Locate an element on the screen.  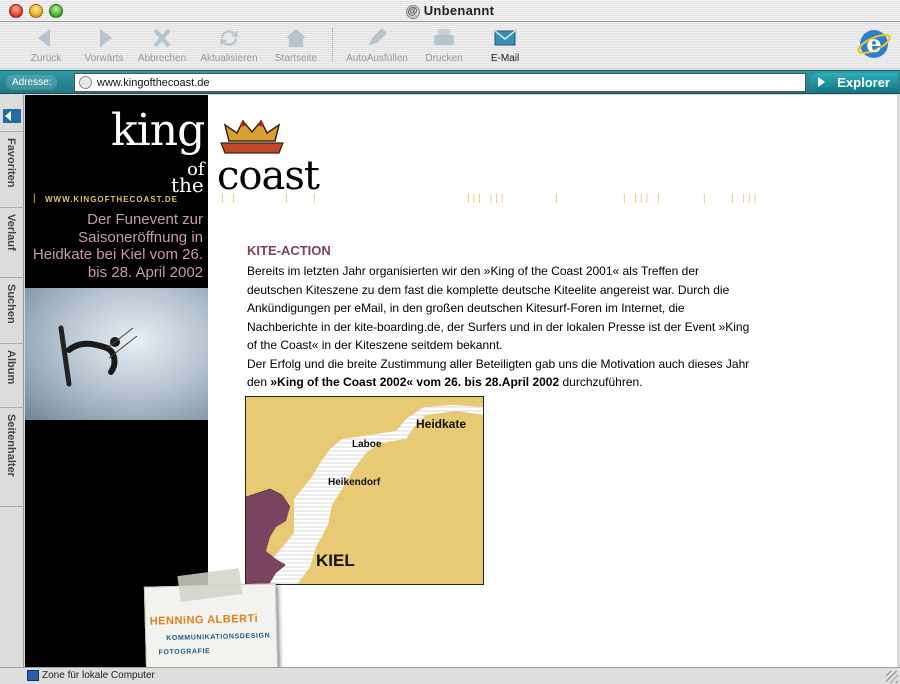
logo-king: king is located at coordinates (158, 130).